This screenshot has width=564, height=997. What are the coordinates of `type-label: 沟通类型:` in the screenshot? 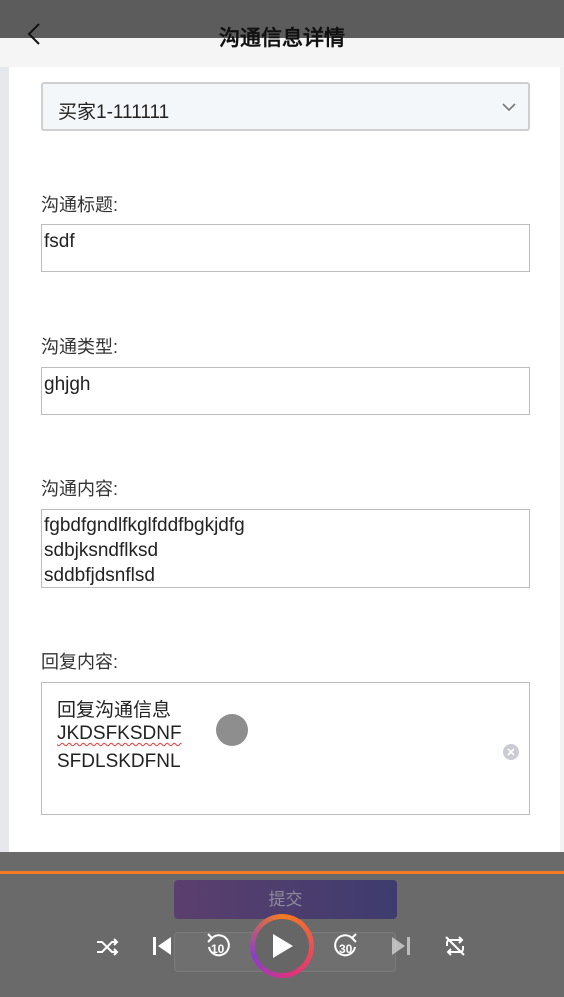 It's located at (80, 347).